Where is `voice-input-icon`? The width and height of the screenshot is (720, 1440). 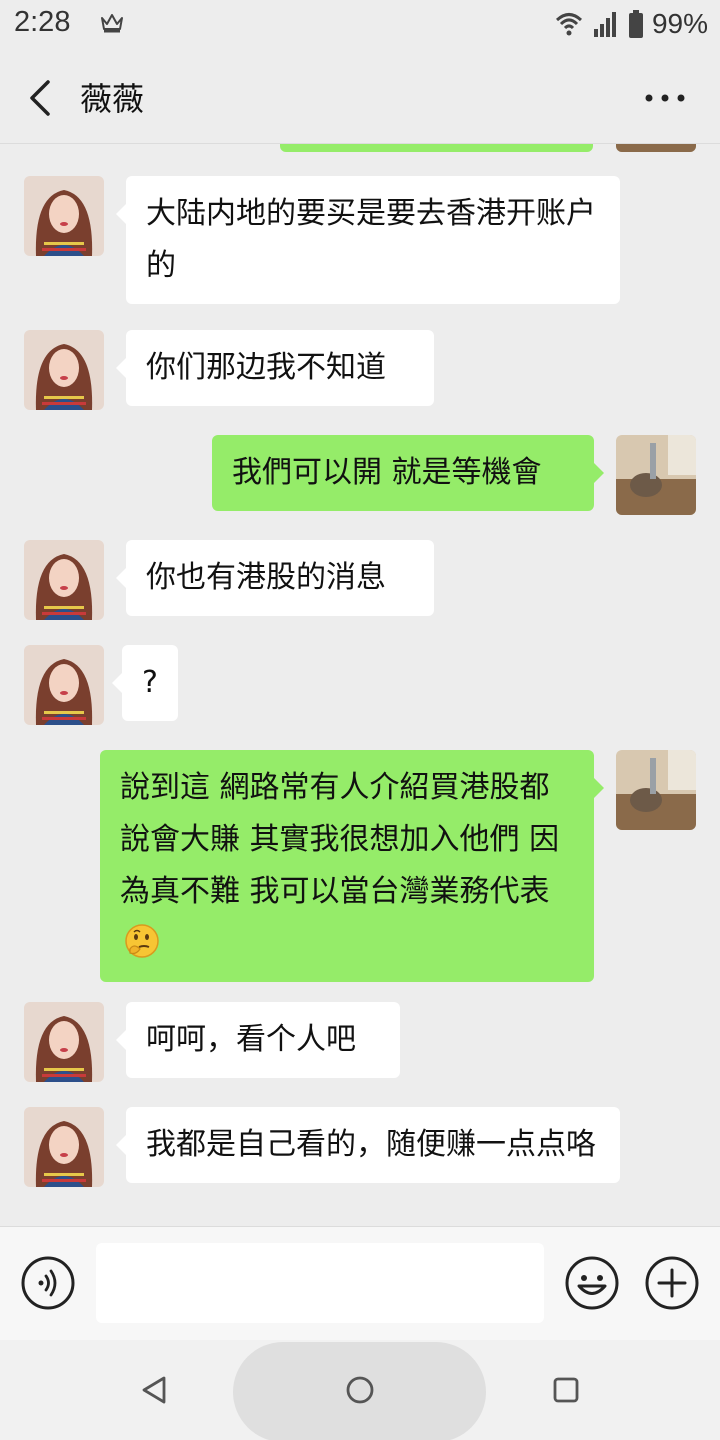
voice-input-icon is located at coordinates (48, 1283).